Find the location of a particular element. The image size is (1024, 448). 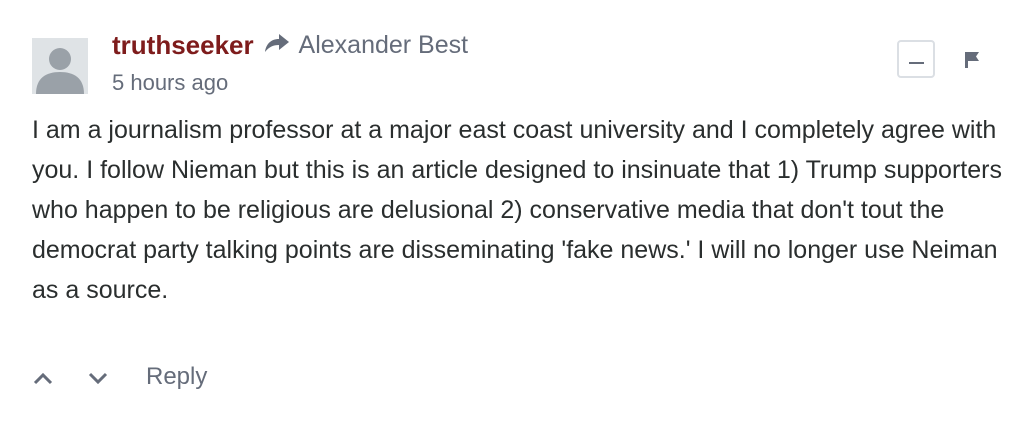

avatar is located at coordinates (60, 66).